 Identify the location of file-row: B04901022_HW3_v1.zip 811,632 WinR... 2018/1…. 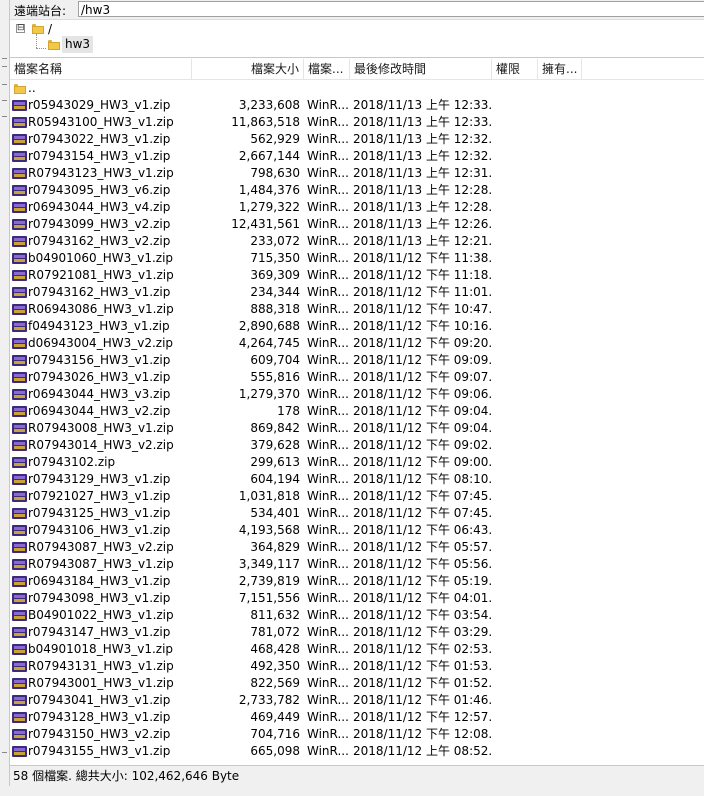
(357, 615).